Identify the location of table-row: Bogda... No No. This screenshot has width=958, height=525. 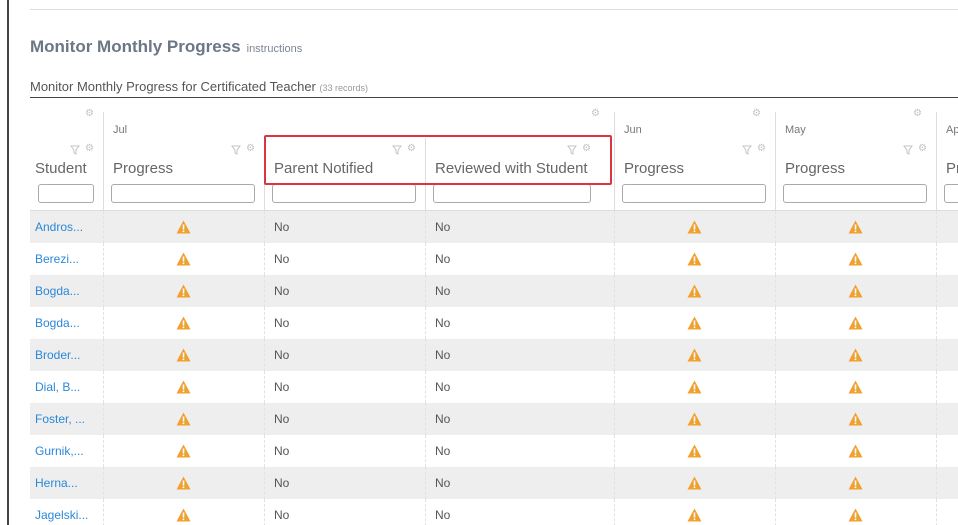
(494, 291).